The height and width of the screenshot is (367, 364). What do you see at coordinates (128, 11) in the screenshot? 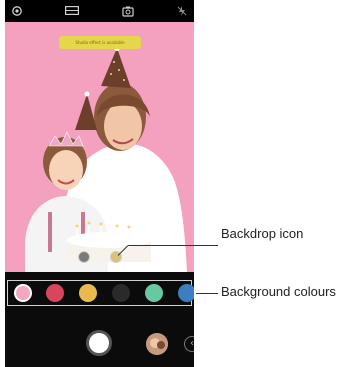
I see `switch-camera-icon` at bounding box center [128, 11].